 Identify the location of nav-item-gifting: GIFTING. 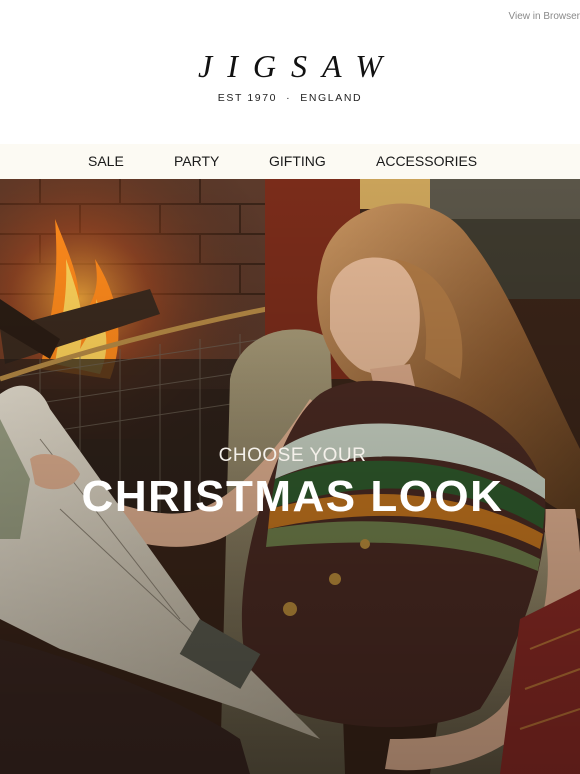
(297, 161).